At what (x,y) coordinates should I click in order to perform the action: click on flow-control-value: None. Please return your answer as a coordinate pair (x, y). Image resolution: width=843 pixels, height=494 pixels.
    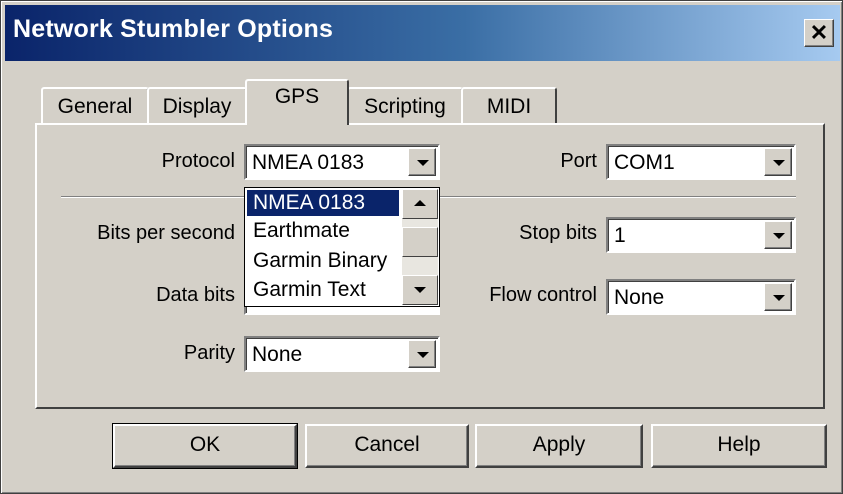
    Looking at the image, I should click on (639, 297).